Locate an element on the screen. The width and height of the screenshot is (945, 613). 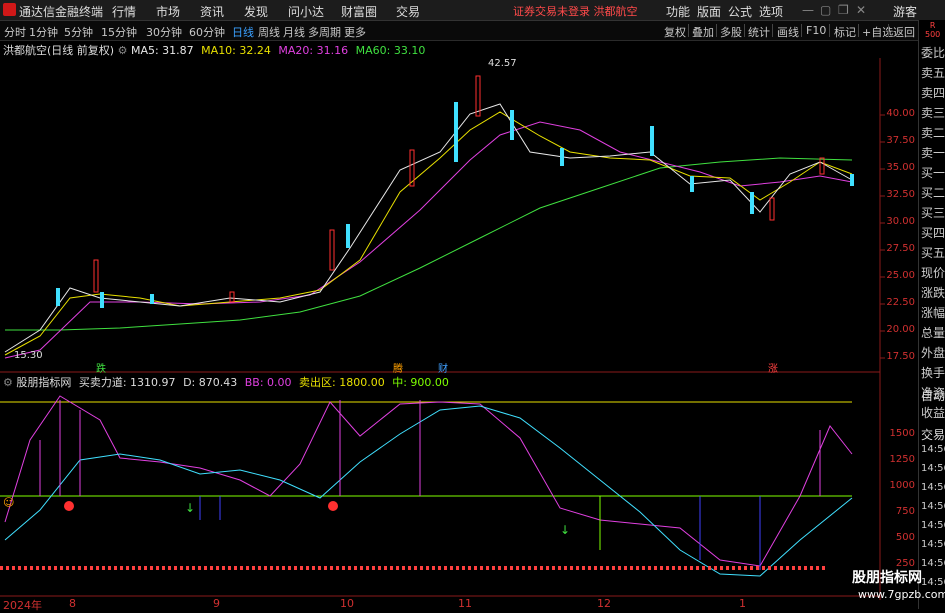
label-ask3: 卖三 is located at coordinates (933, 113).